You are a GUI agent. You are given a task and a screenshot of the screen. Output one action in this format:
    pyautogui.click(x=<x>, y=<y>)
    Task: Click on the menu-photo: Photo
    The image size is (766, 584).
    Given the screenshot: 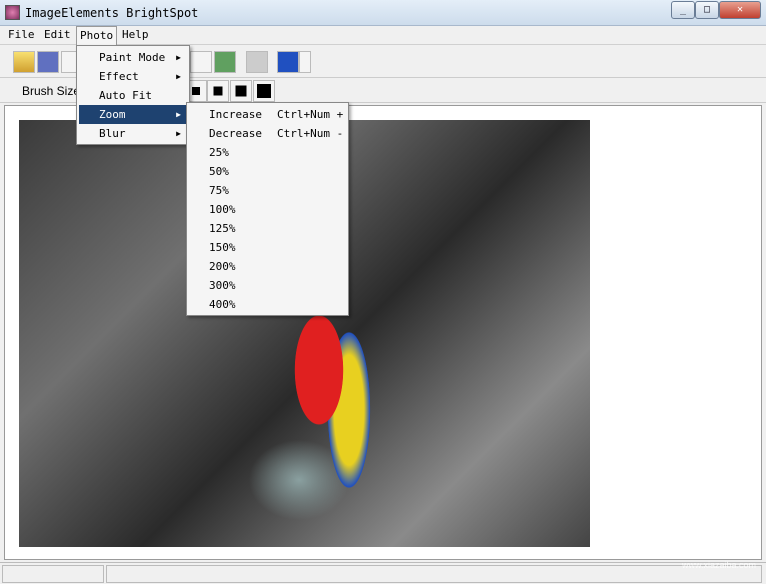 What is the action you would take?
    pyautogui.click(x=97, y=35)
    